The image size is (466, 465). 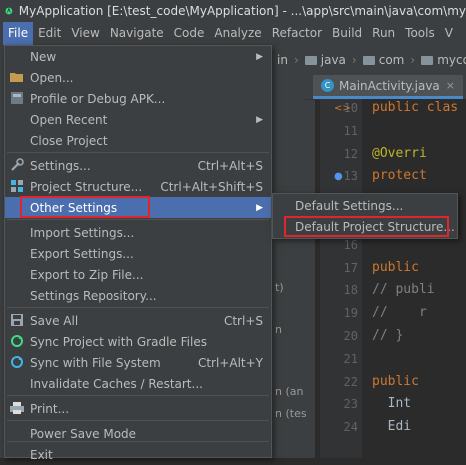 What do you see at coordinates (282, 60) in the screenshot?
I see `breadcrumb-item: in` at bounding box center [282, 60].